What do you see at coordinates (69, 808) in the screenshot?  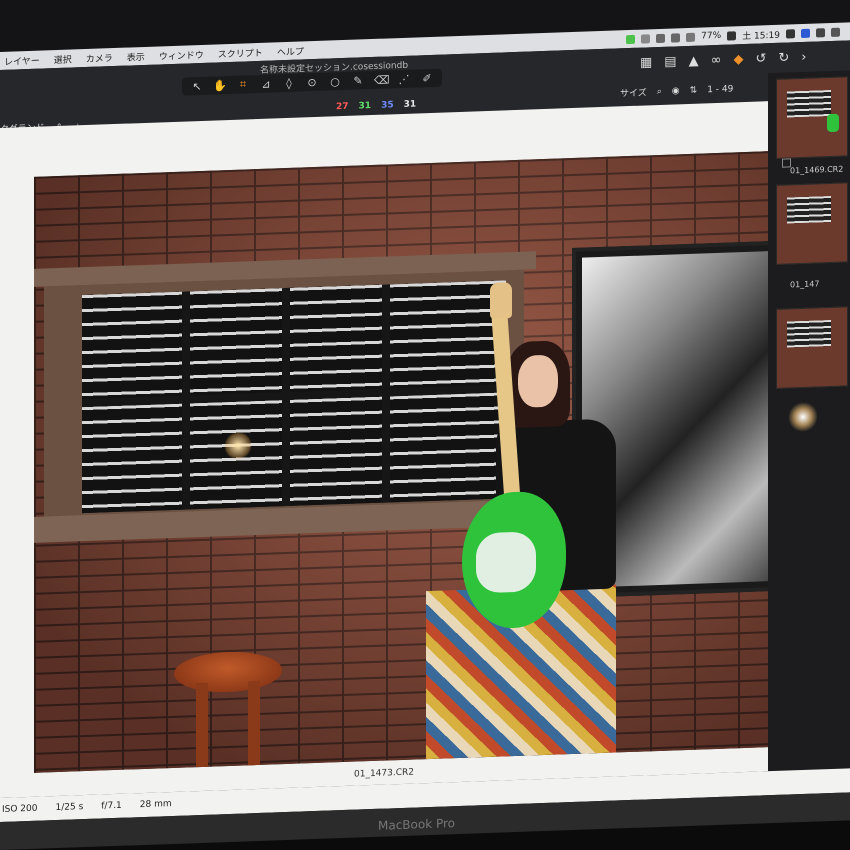 I see `shutter-value: 1/25 s` at bounding box center [69, 808].